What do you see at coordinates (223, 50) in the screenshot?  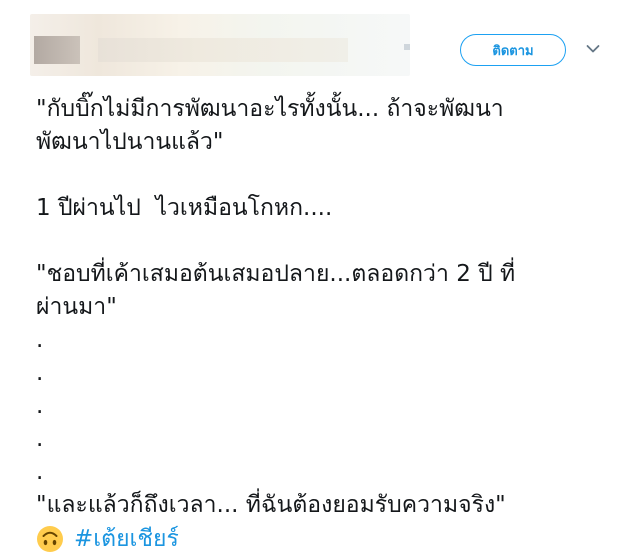 I see `username-blurred` at bounding box center [223, 50].